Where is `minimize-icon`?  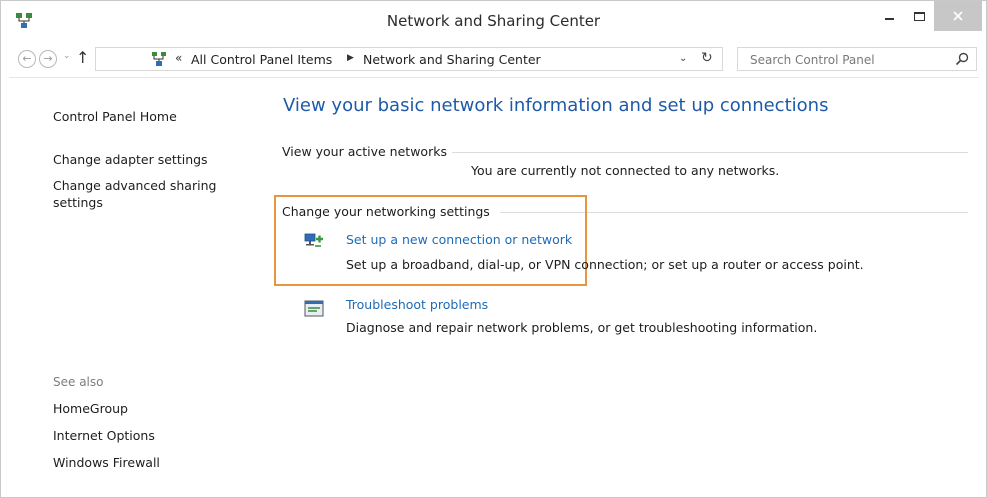
minimize-icon is located at coordinates (889, 19).